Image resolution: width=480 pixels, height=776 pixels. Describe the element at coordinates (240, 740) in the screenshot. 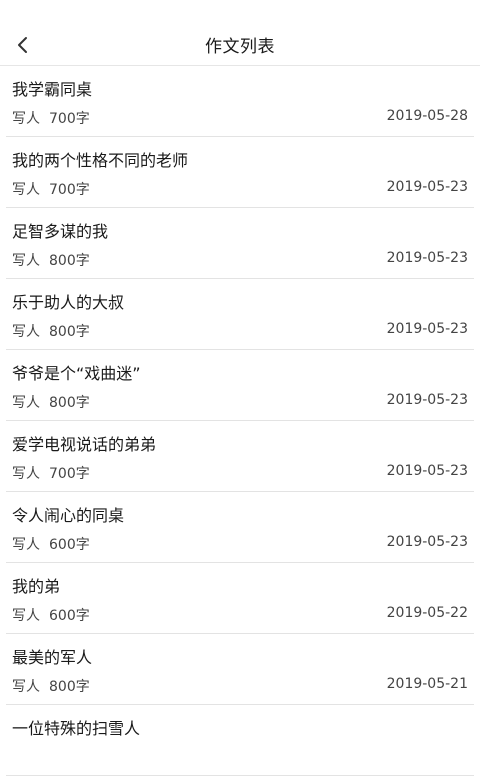

I see `essay-list-item: 一位特殊的扫雪人` at that location.